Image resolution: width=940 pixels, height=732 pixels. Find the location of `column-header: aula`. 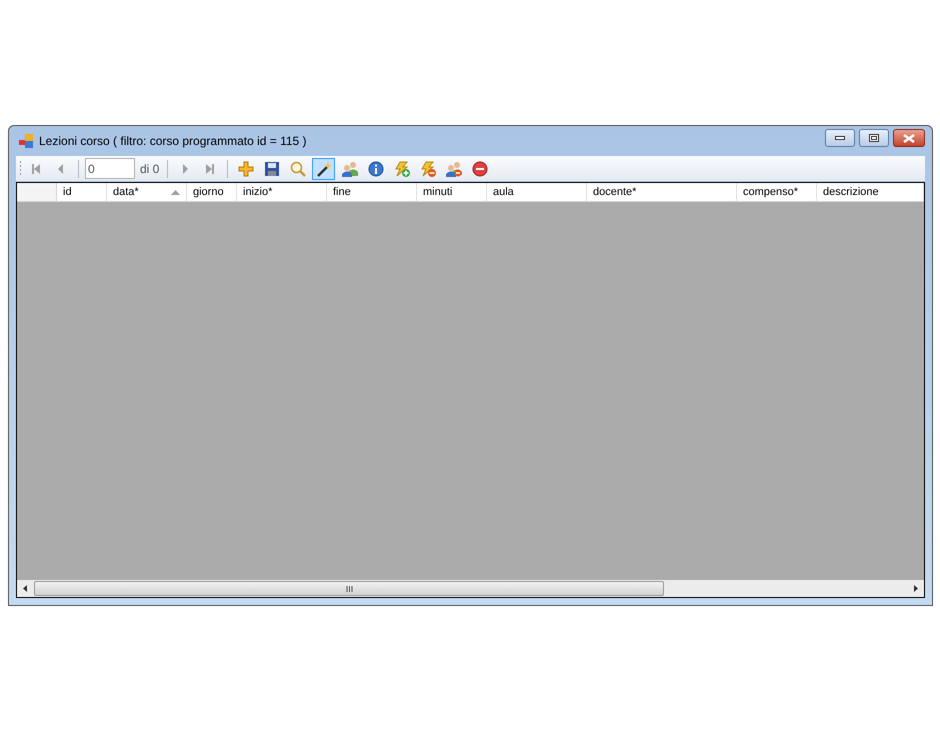

column-header: aula is located at coordinates (537, 192).